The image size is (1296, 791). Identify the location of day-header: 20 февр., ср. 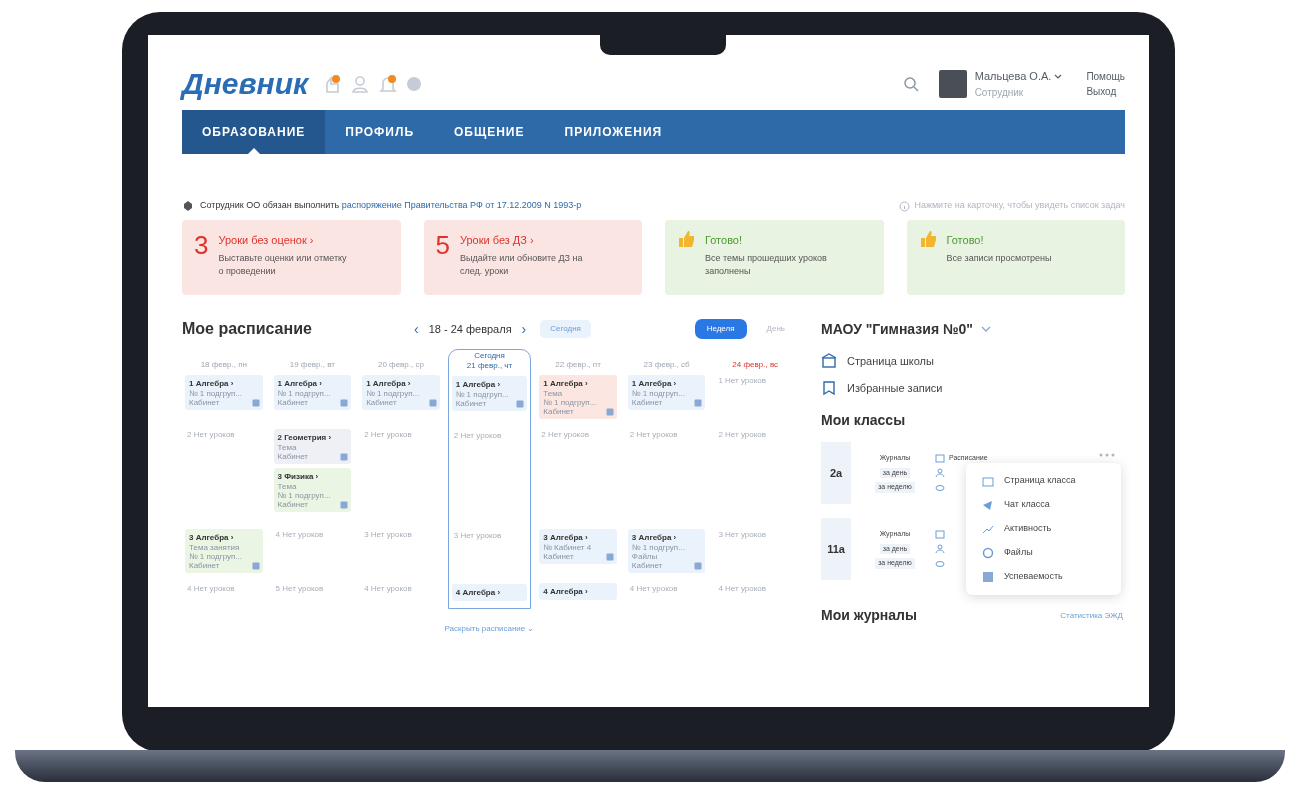
(400, 365).